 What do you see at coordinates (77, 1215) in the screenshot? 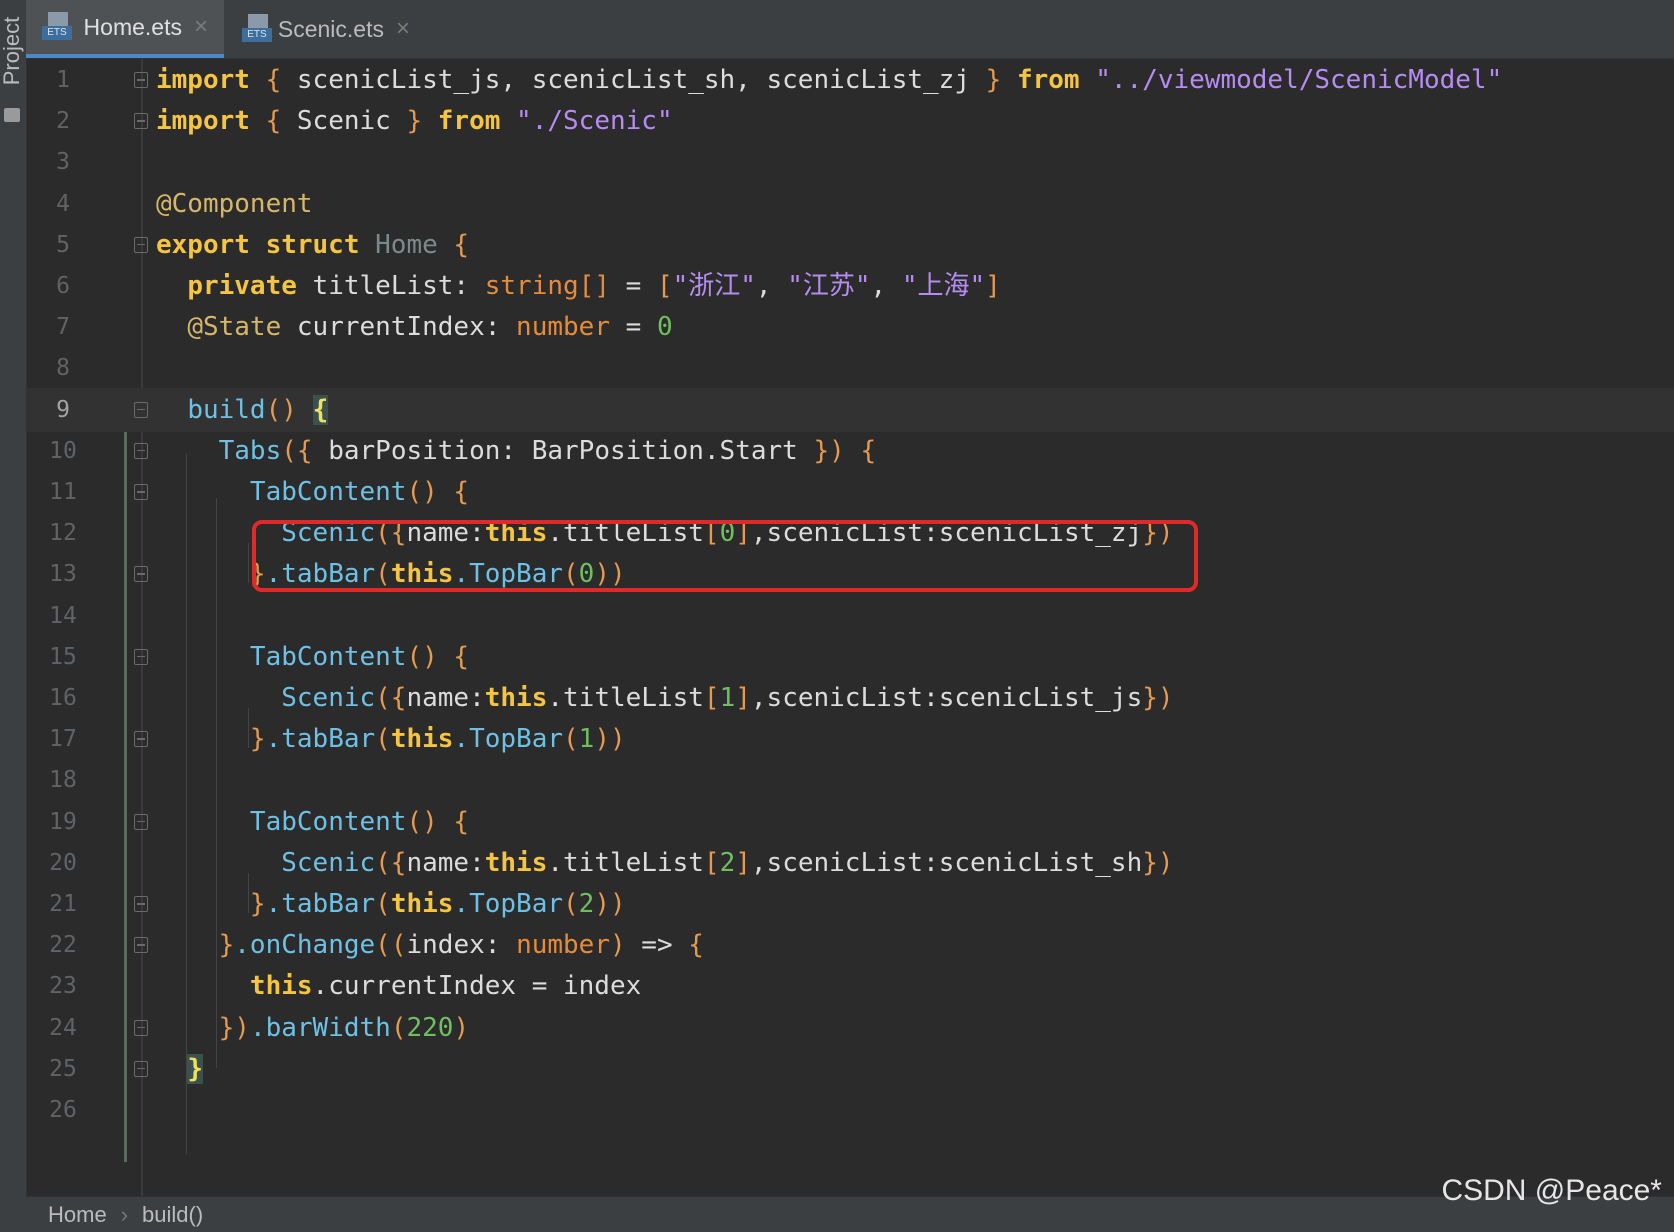
I see `breadcrumb-item-home: Home` at bounding box center [77, 1215].